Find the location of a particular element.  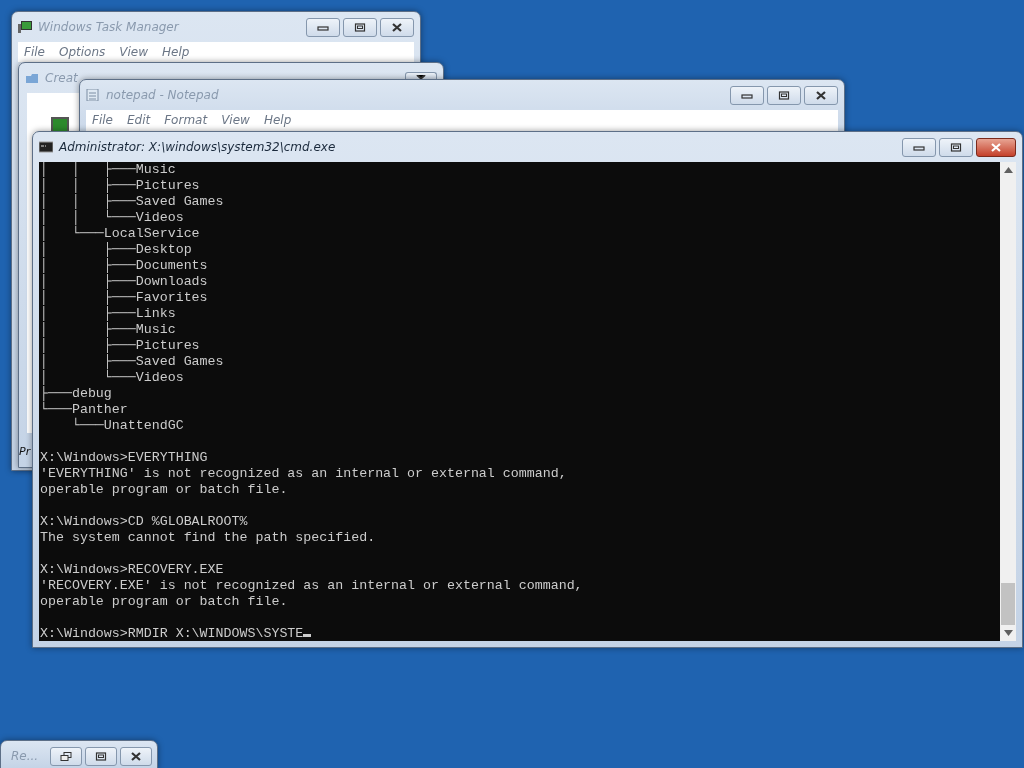

console-line: │ ├───Music is located at coordinates (108, 329).